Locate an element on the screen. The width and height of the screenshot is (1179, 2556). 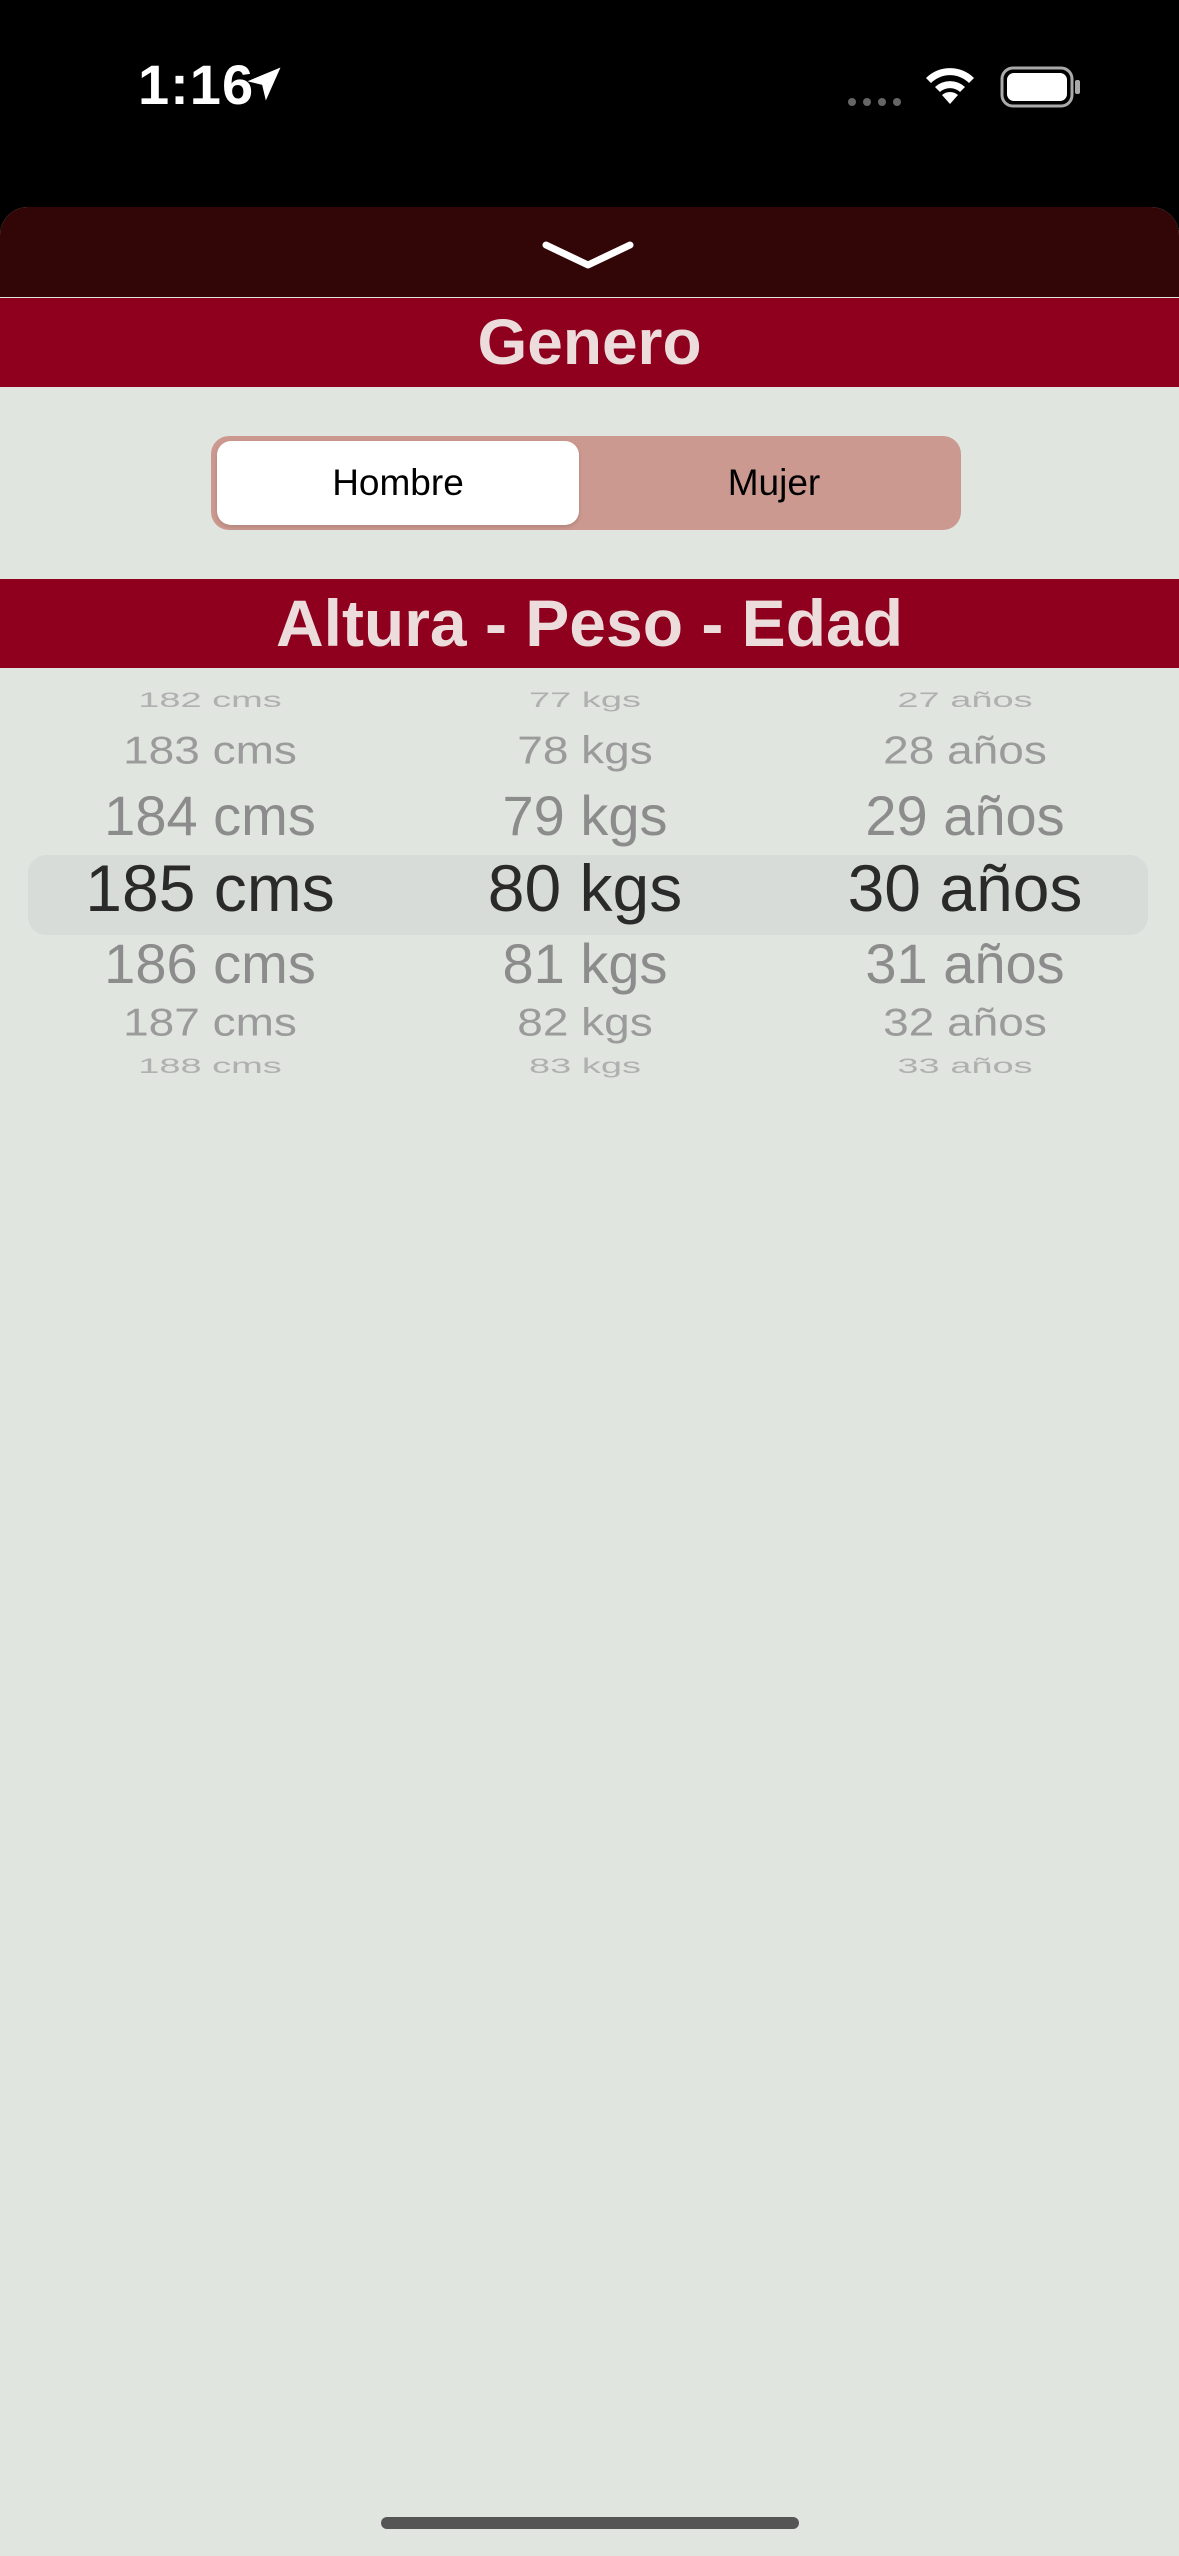
cellular-signal-icon is located at coordinates (874, 102).